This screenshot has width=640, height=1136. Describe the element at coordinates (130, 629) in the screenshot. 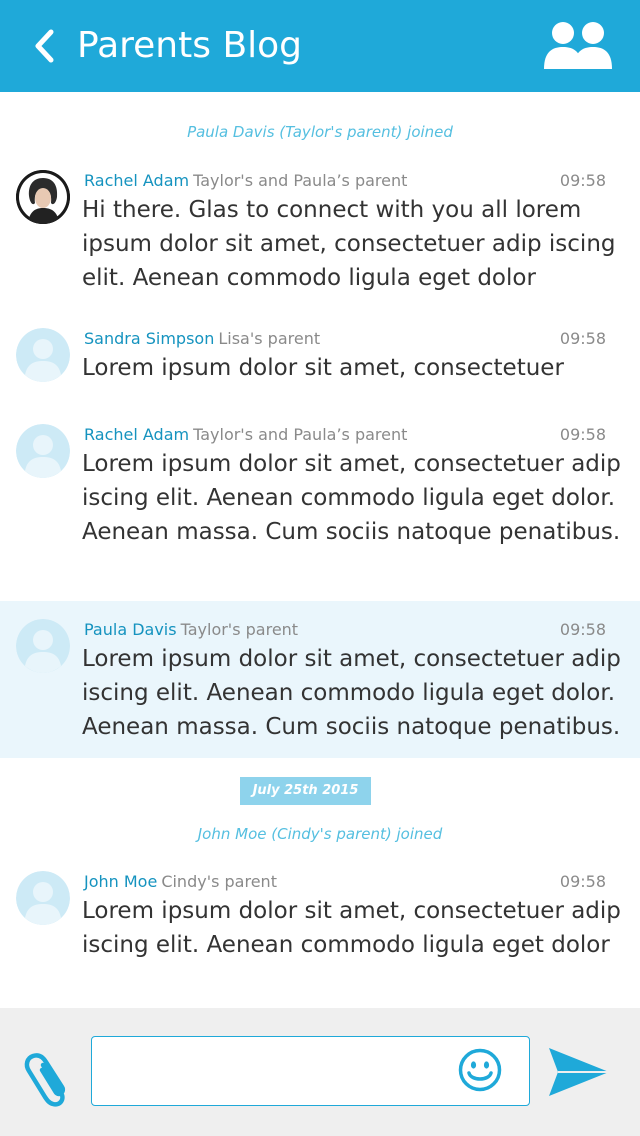

I see `sender-name: Paula Davis` at that location.